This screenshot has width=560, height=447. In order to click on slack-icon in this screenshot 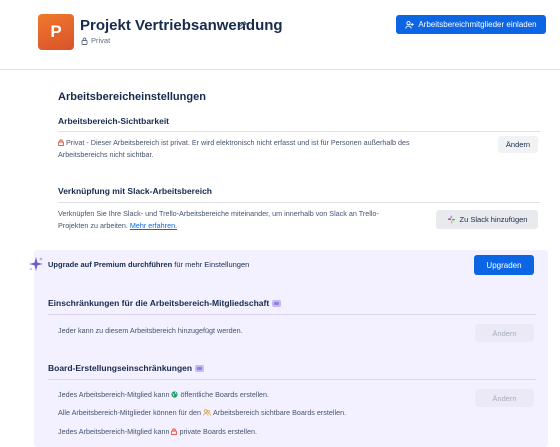, I will do `click(451, 219)`.